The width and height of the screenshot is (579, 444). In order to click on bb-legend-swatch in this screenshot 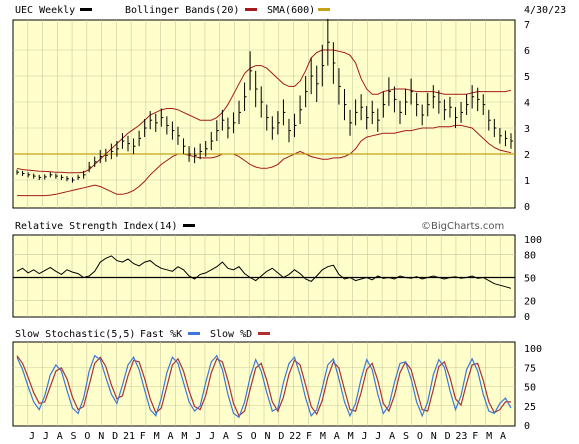, I will do `click(251, 9)`.